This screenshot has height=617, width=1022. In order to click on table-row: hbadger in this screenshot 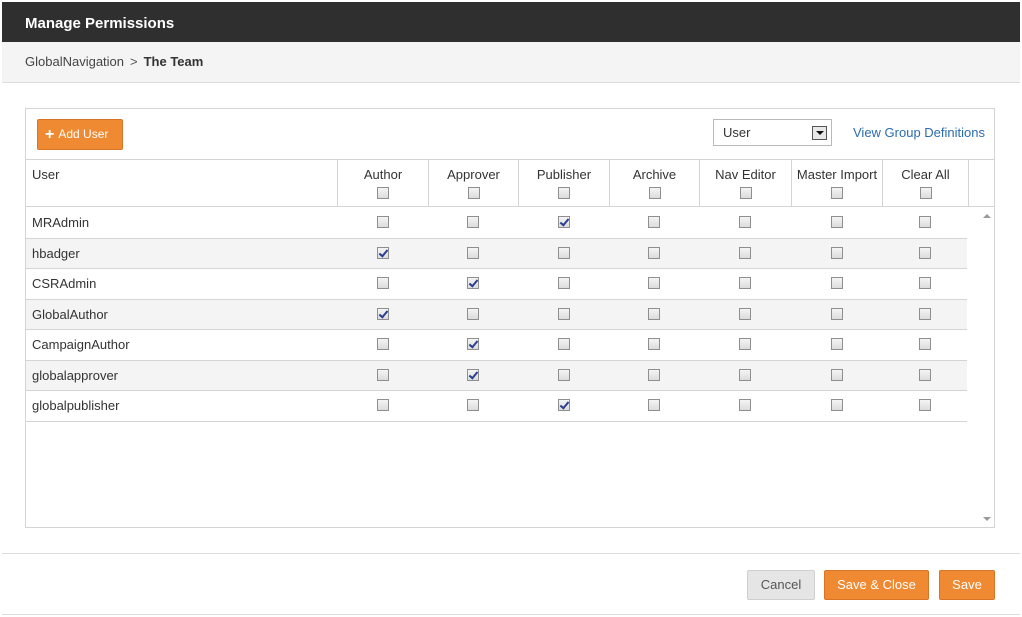, I will do `click(496, 253)`.